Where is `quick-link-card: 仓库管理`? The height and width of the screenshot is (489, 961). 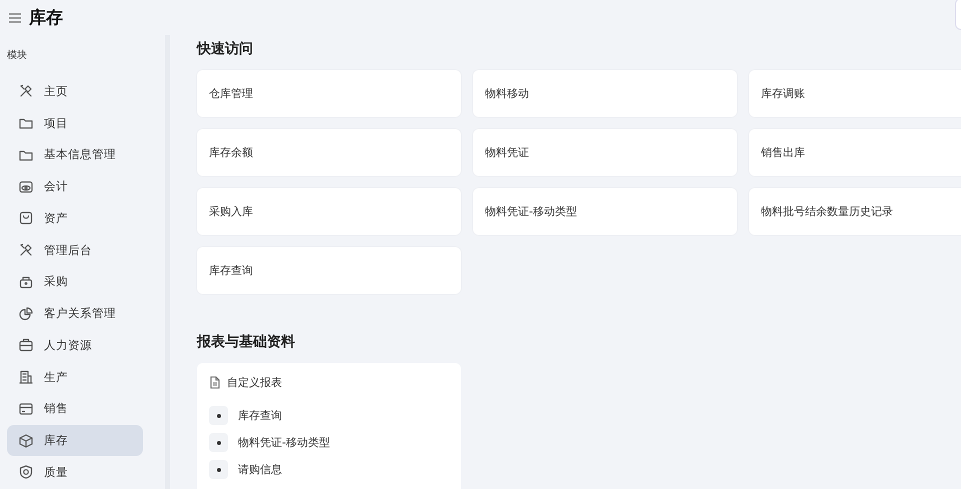 quick-link-card: 仓库管理 is located at coordinates (329, 93).